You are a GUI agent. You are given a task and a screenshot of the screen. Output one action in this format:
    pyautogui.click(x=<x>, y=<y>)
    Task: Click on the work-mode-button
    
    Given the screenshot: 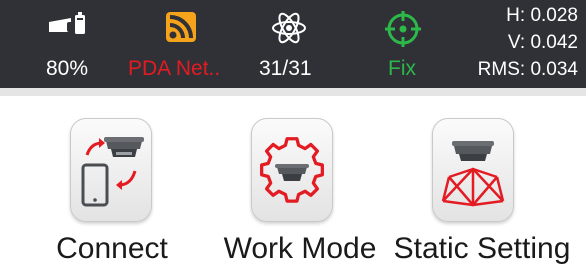 What is the action you would take?
    pyautogui.click(x=292, y=170)
    